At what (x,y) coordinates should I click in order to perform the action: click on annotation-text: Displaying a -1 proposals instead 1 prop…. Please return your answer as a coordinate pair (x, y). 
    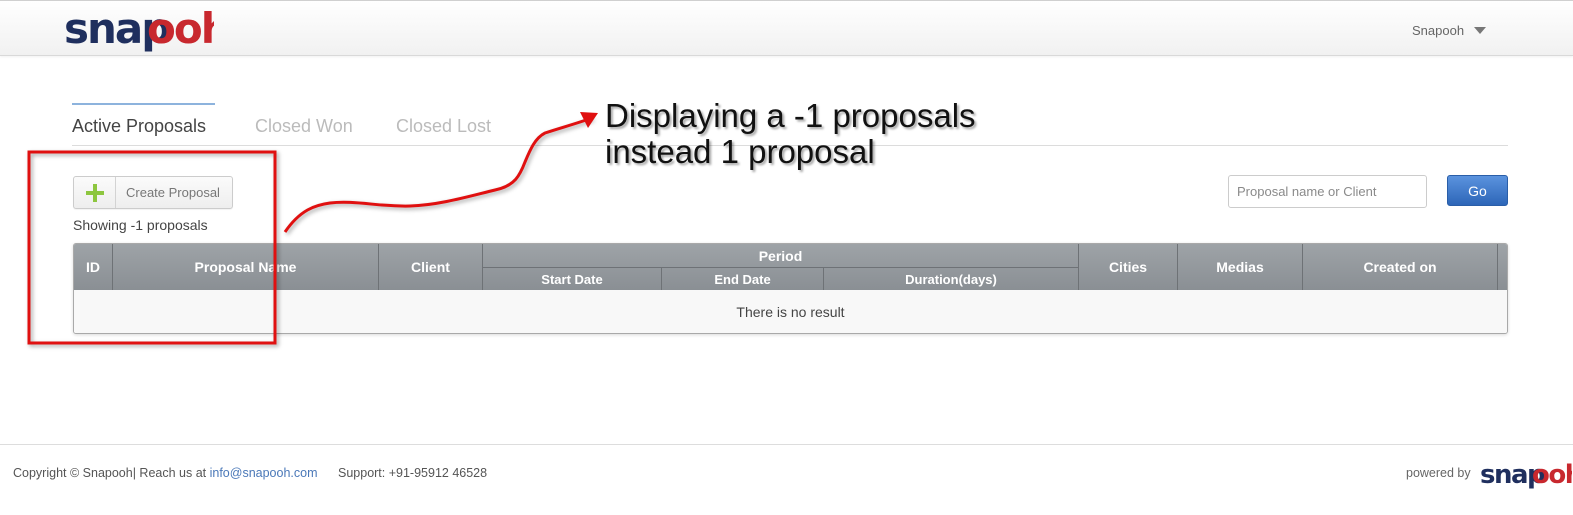
    Looking at the image, I should click on (790, 134).